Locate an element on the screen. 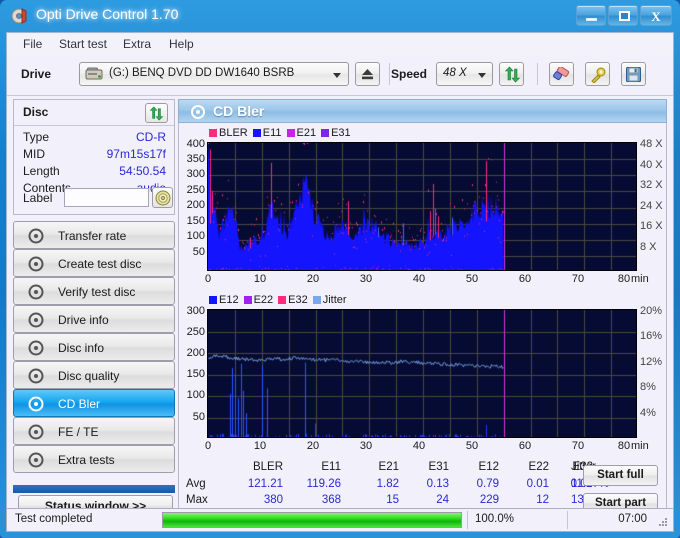 The height and width of the screenshot is (538, 680). menu-bar: File Start test Extra Help is located at coordinates (340, 44).